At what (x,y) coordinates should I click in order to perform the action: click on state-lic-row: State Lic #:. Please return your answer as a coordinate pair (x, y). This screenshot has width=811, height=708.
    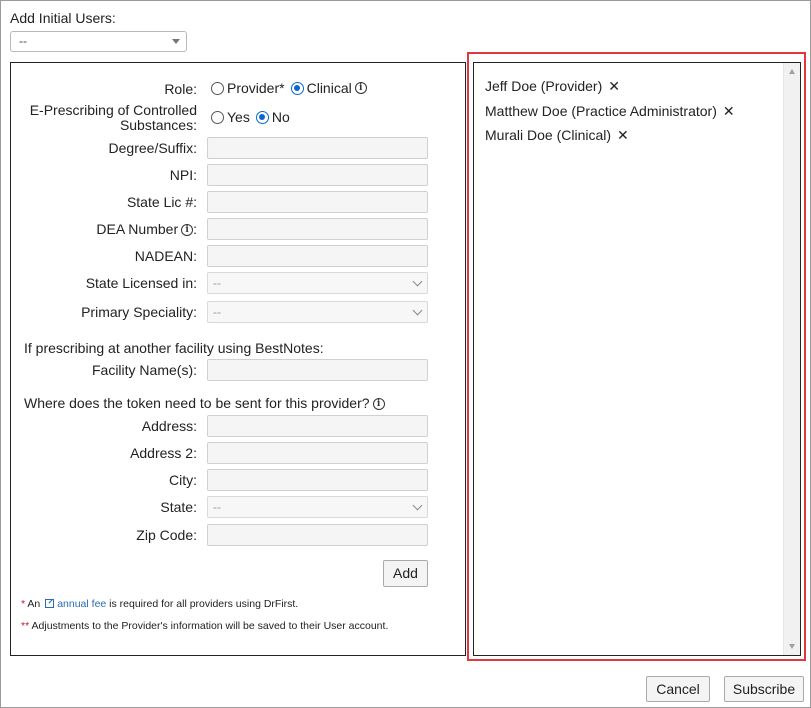
    Looking at the image, I should click on (239, 202).